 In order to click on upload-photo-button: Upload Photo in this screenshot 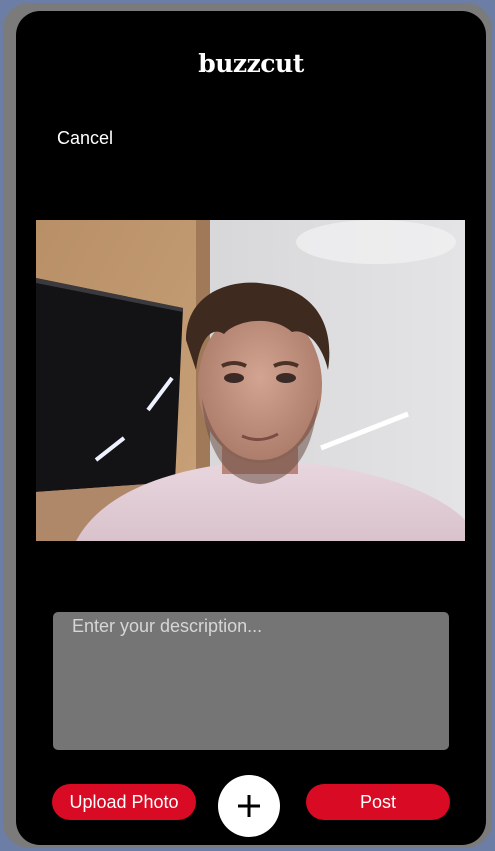, I will do `click(124, 802)`.